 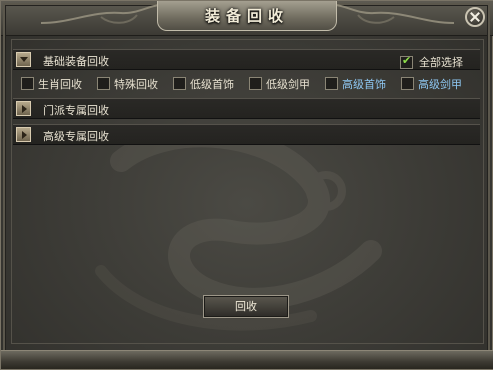 What do you see at coordinates (246, 108) in the screenshot?
I see `section-sect: 门派专属回收` at bounding box center [246, 108].